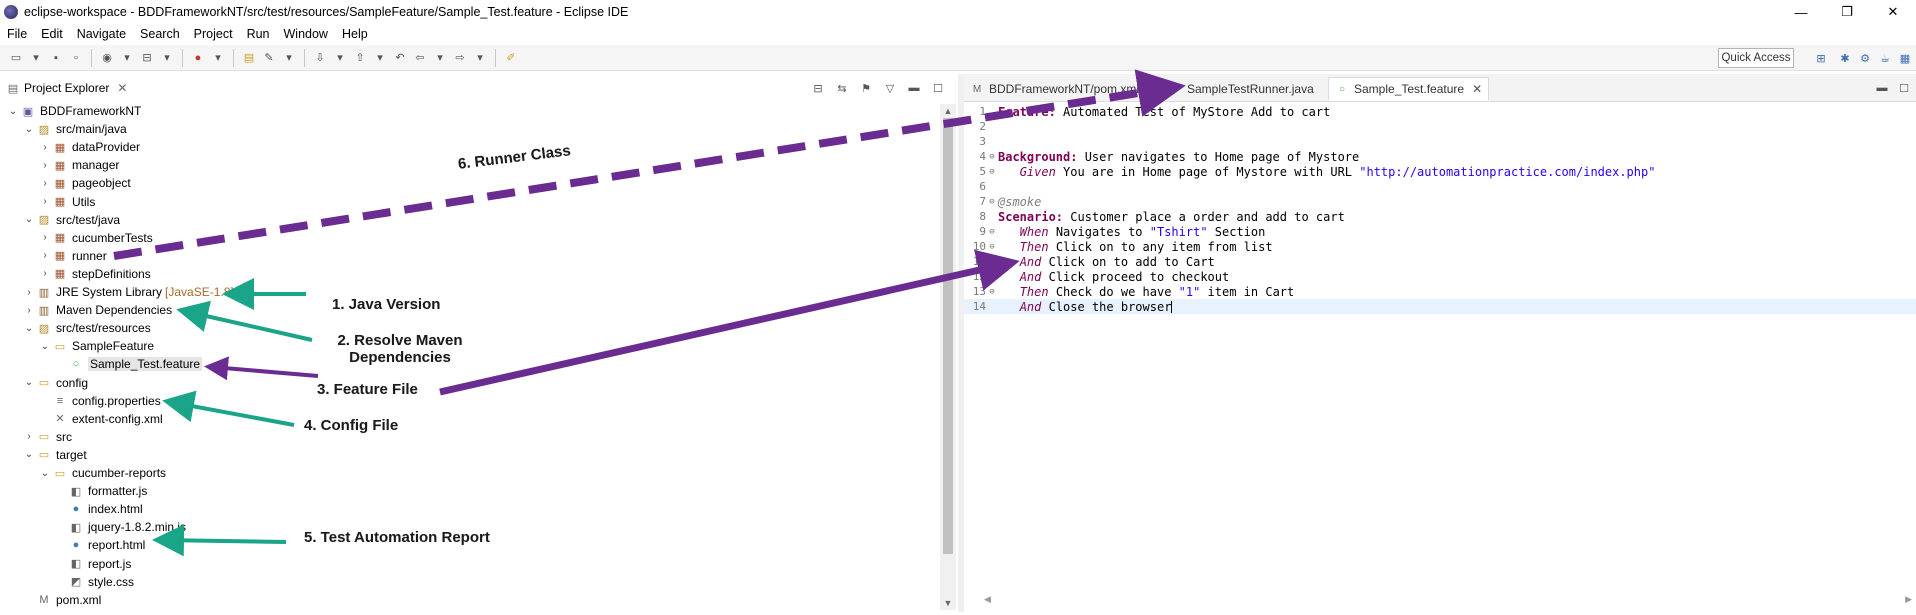 Image resolution: width=1916 pixels, height=615 pixels. What do you see at coordinates (52, 34) in the screenshot?
I see `menu-edit: Edit` at bounding box center [52, 34].